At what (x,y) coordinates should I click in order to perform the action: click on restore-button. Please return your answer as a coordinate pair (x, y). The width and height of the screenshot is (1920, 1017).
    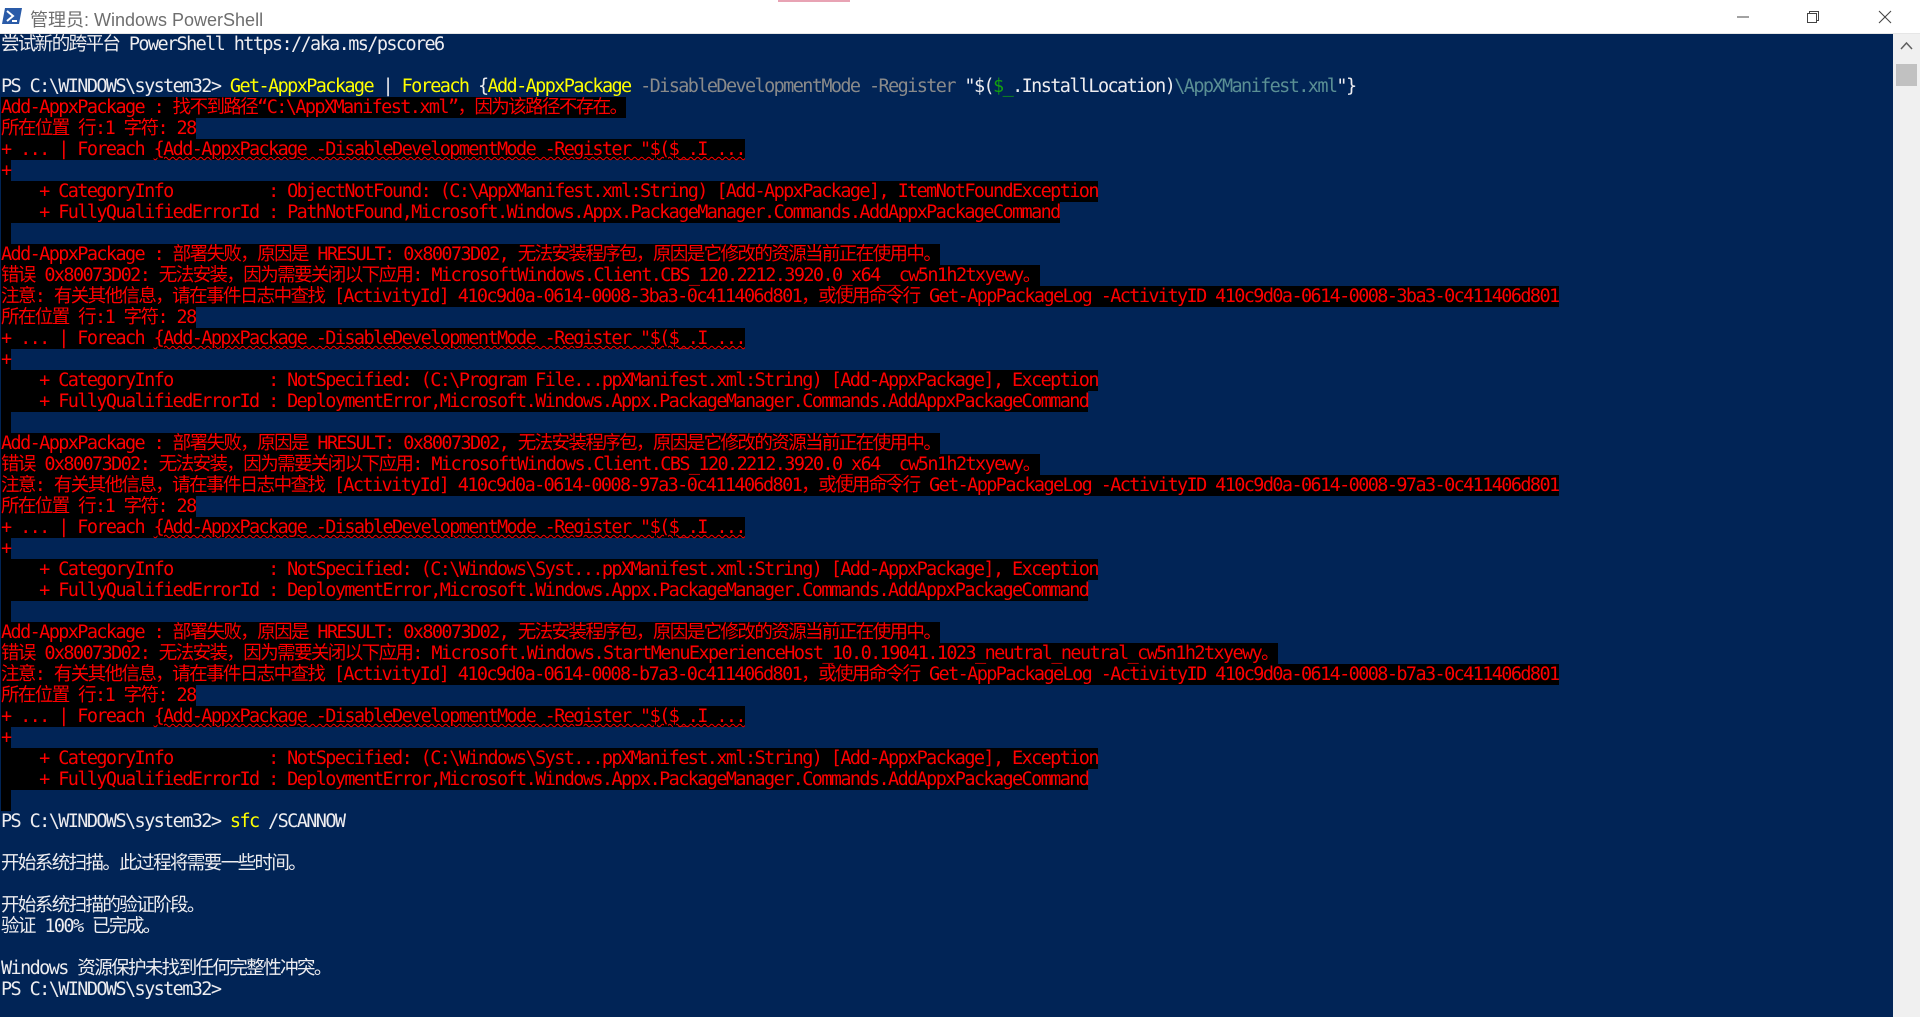
    Looking at the image, I should click on (1813, 16).